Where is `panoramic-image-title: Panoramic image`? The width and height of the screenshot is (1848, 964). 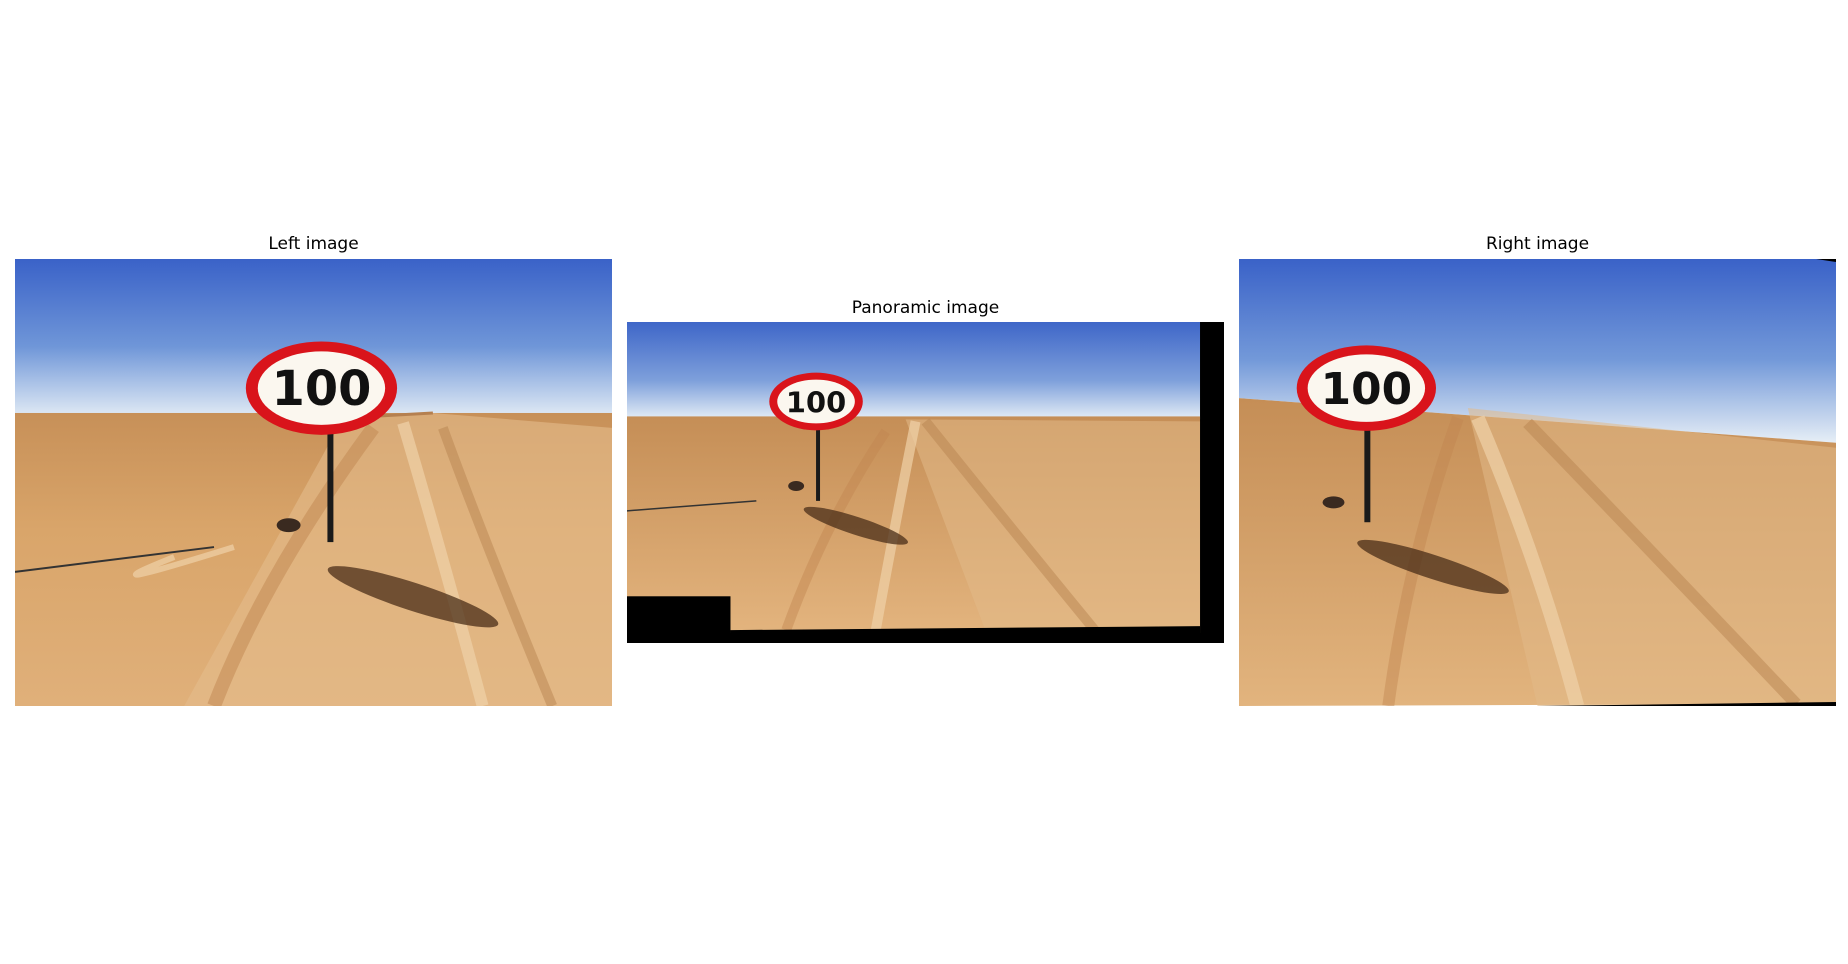 panoramic-image-title: Panoramic image is located at coordinates (925, 308).